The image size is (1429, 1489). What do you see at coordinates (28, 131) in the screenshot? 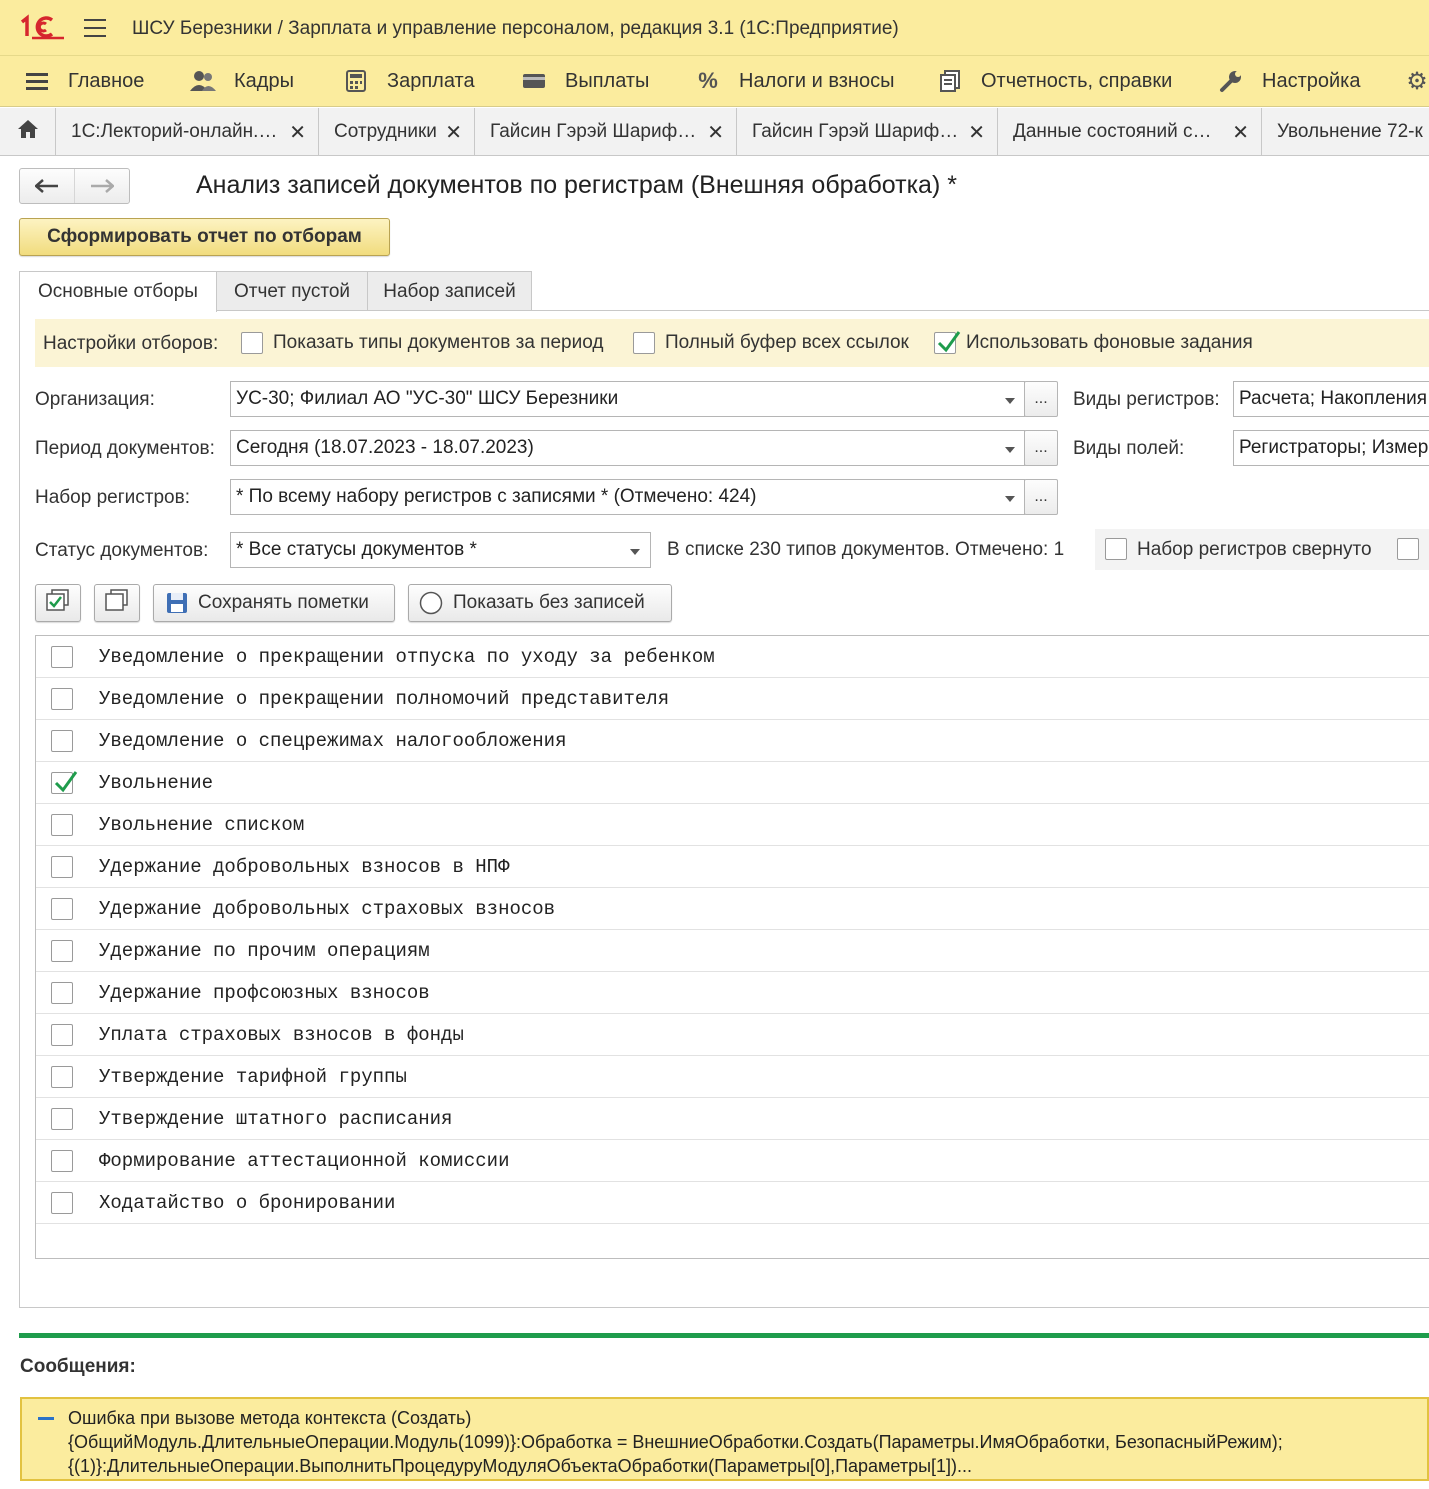
I see `home-tab` at bounding box center [28, 131].